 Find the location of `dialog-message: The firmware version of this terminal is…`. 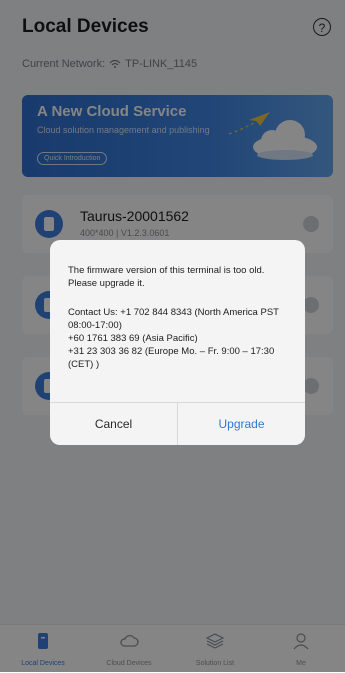

dialog-message: The firmware version of this terminal is… is located at coordinates (166, 277).